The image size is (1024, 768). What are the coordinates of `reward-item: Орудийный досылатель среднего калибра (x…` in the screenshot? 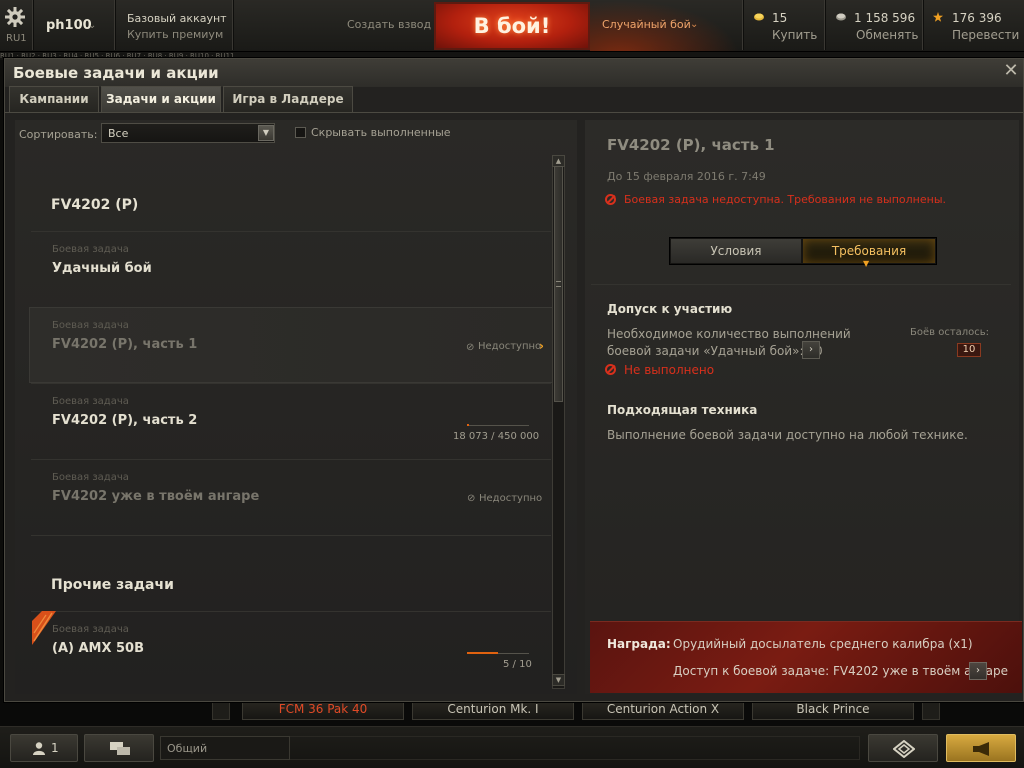 It's located at (823, 644).